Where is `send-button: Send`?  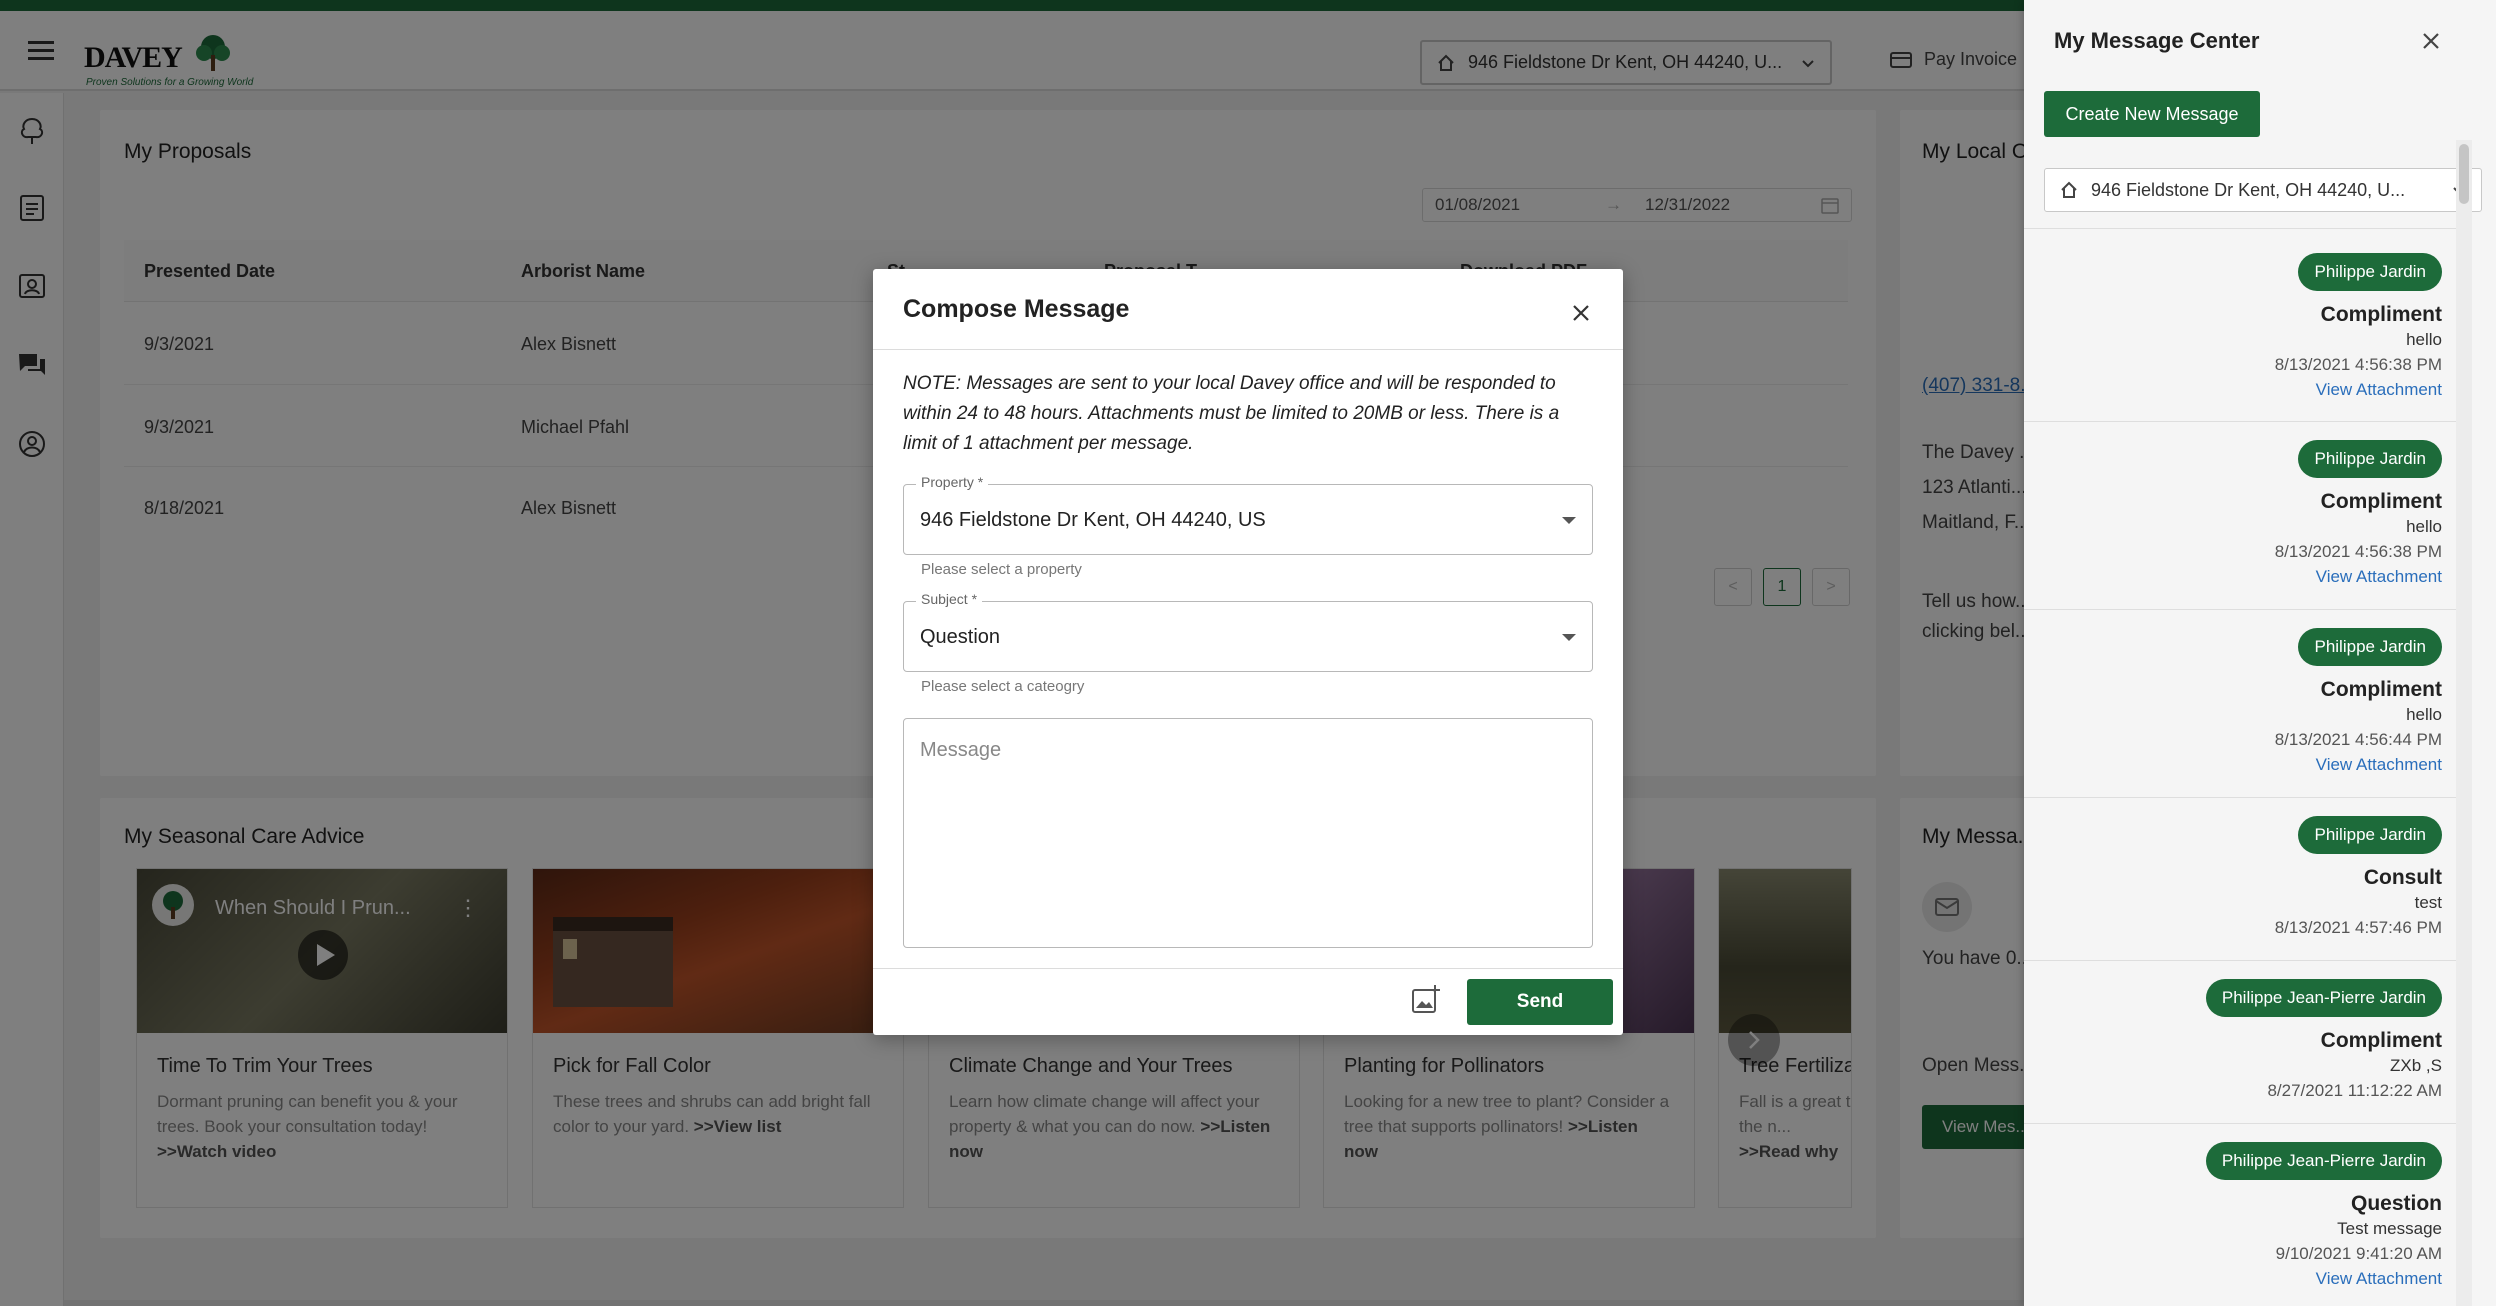
send-button: Send is located at coordinates (1540, 1002).